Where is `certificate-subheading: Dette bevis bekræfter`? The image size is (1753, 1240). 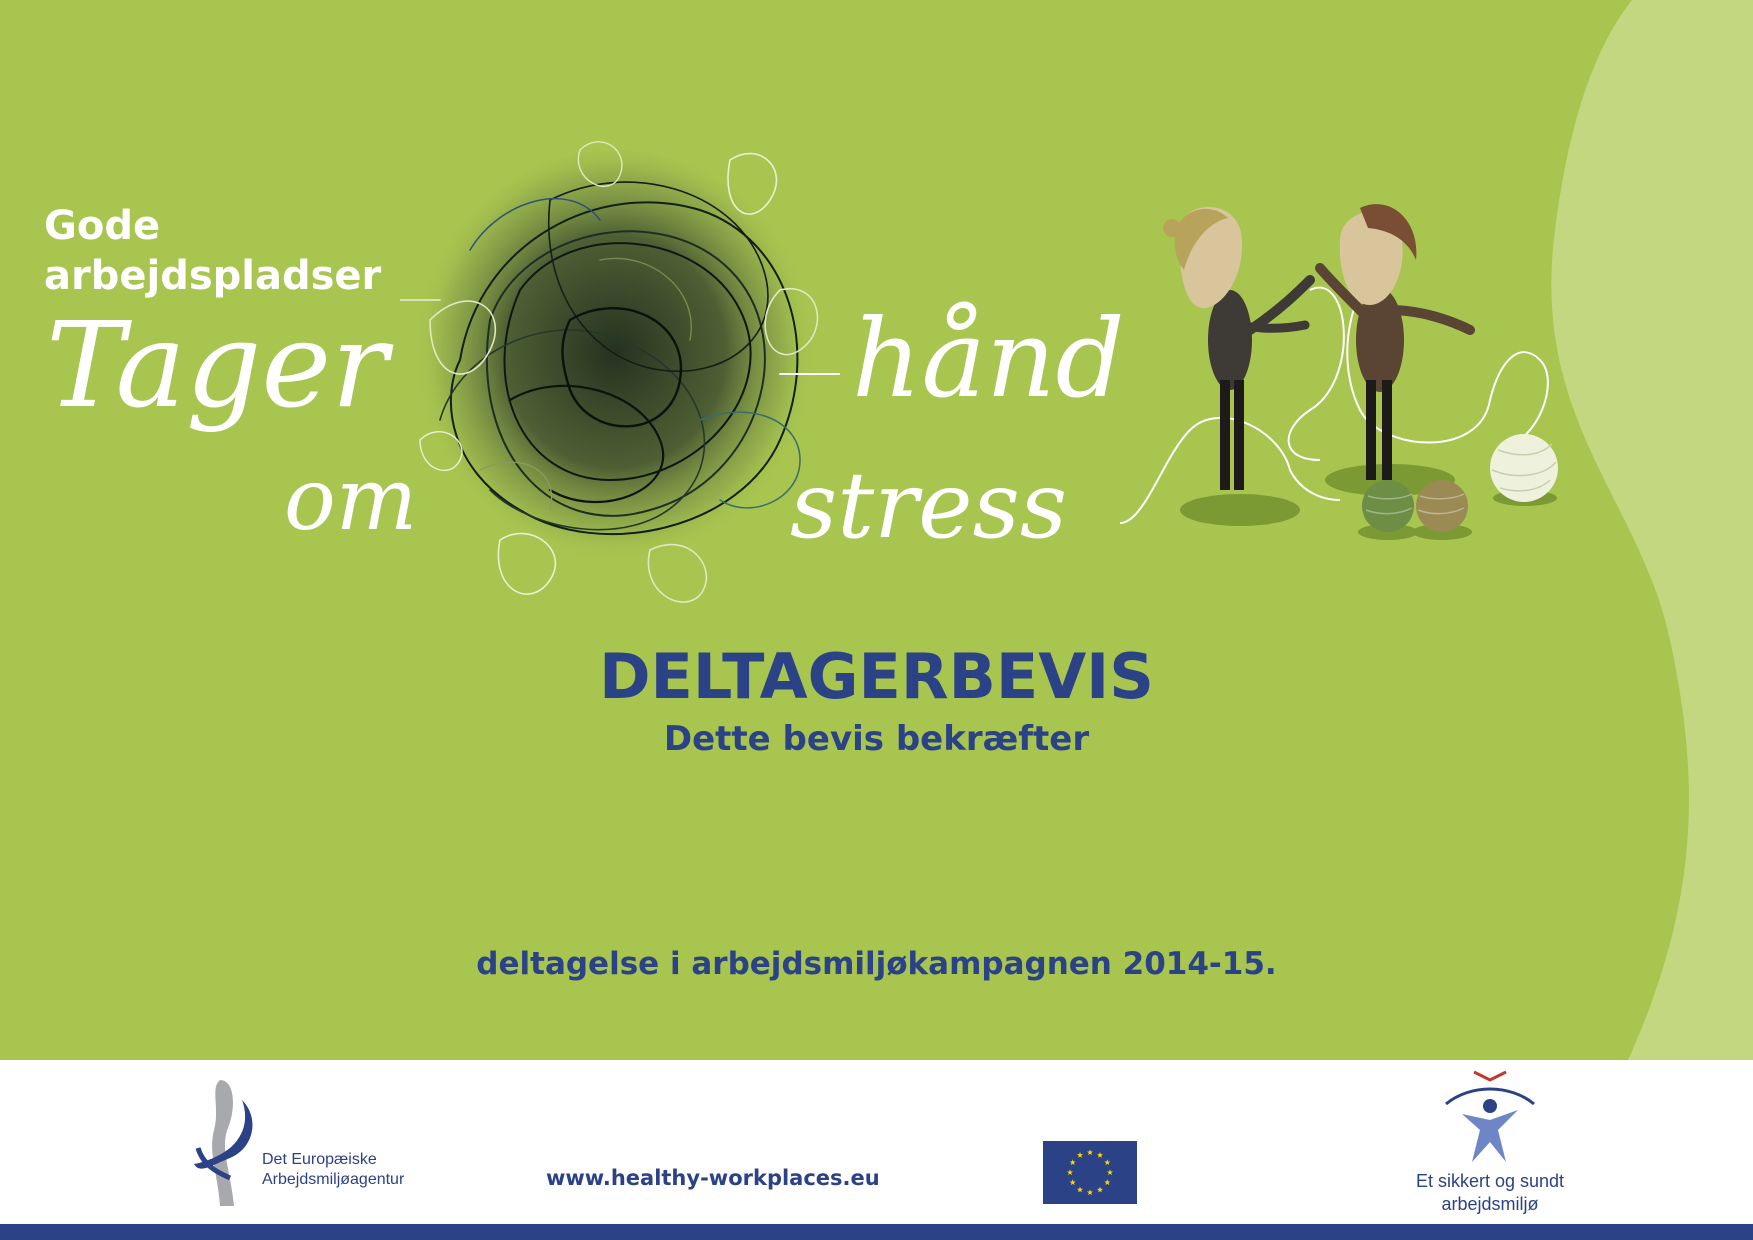 certificate-subheading: Dette bevis bekræfter is located at coordinates (876, 739).